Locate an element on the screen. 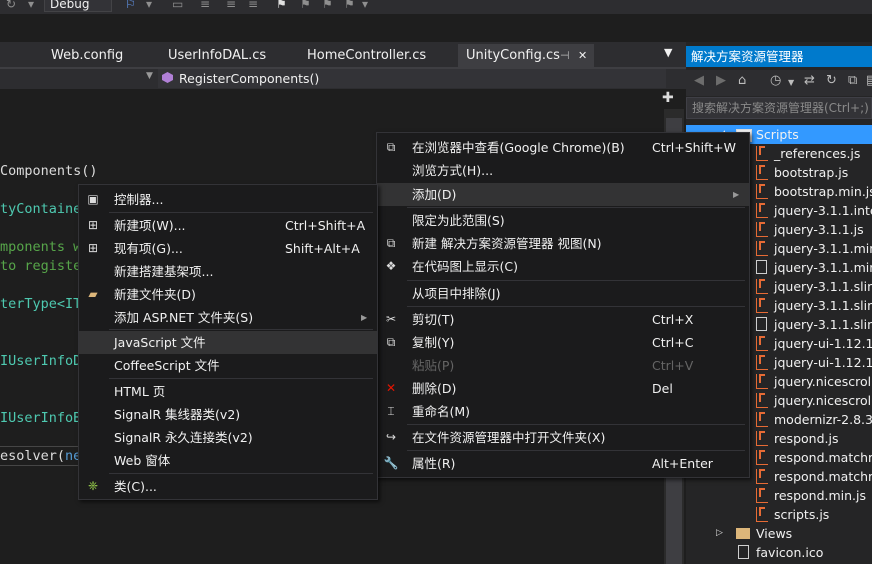 This screenshot has width=872, height=564. context-menu-item: ⧉ 在浏览器中查看(Google Chrome)(B) Ctrl+Shift+W is located at coordinates (563, 147).